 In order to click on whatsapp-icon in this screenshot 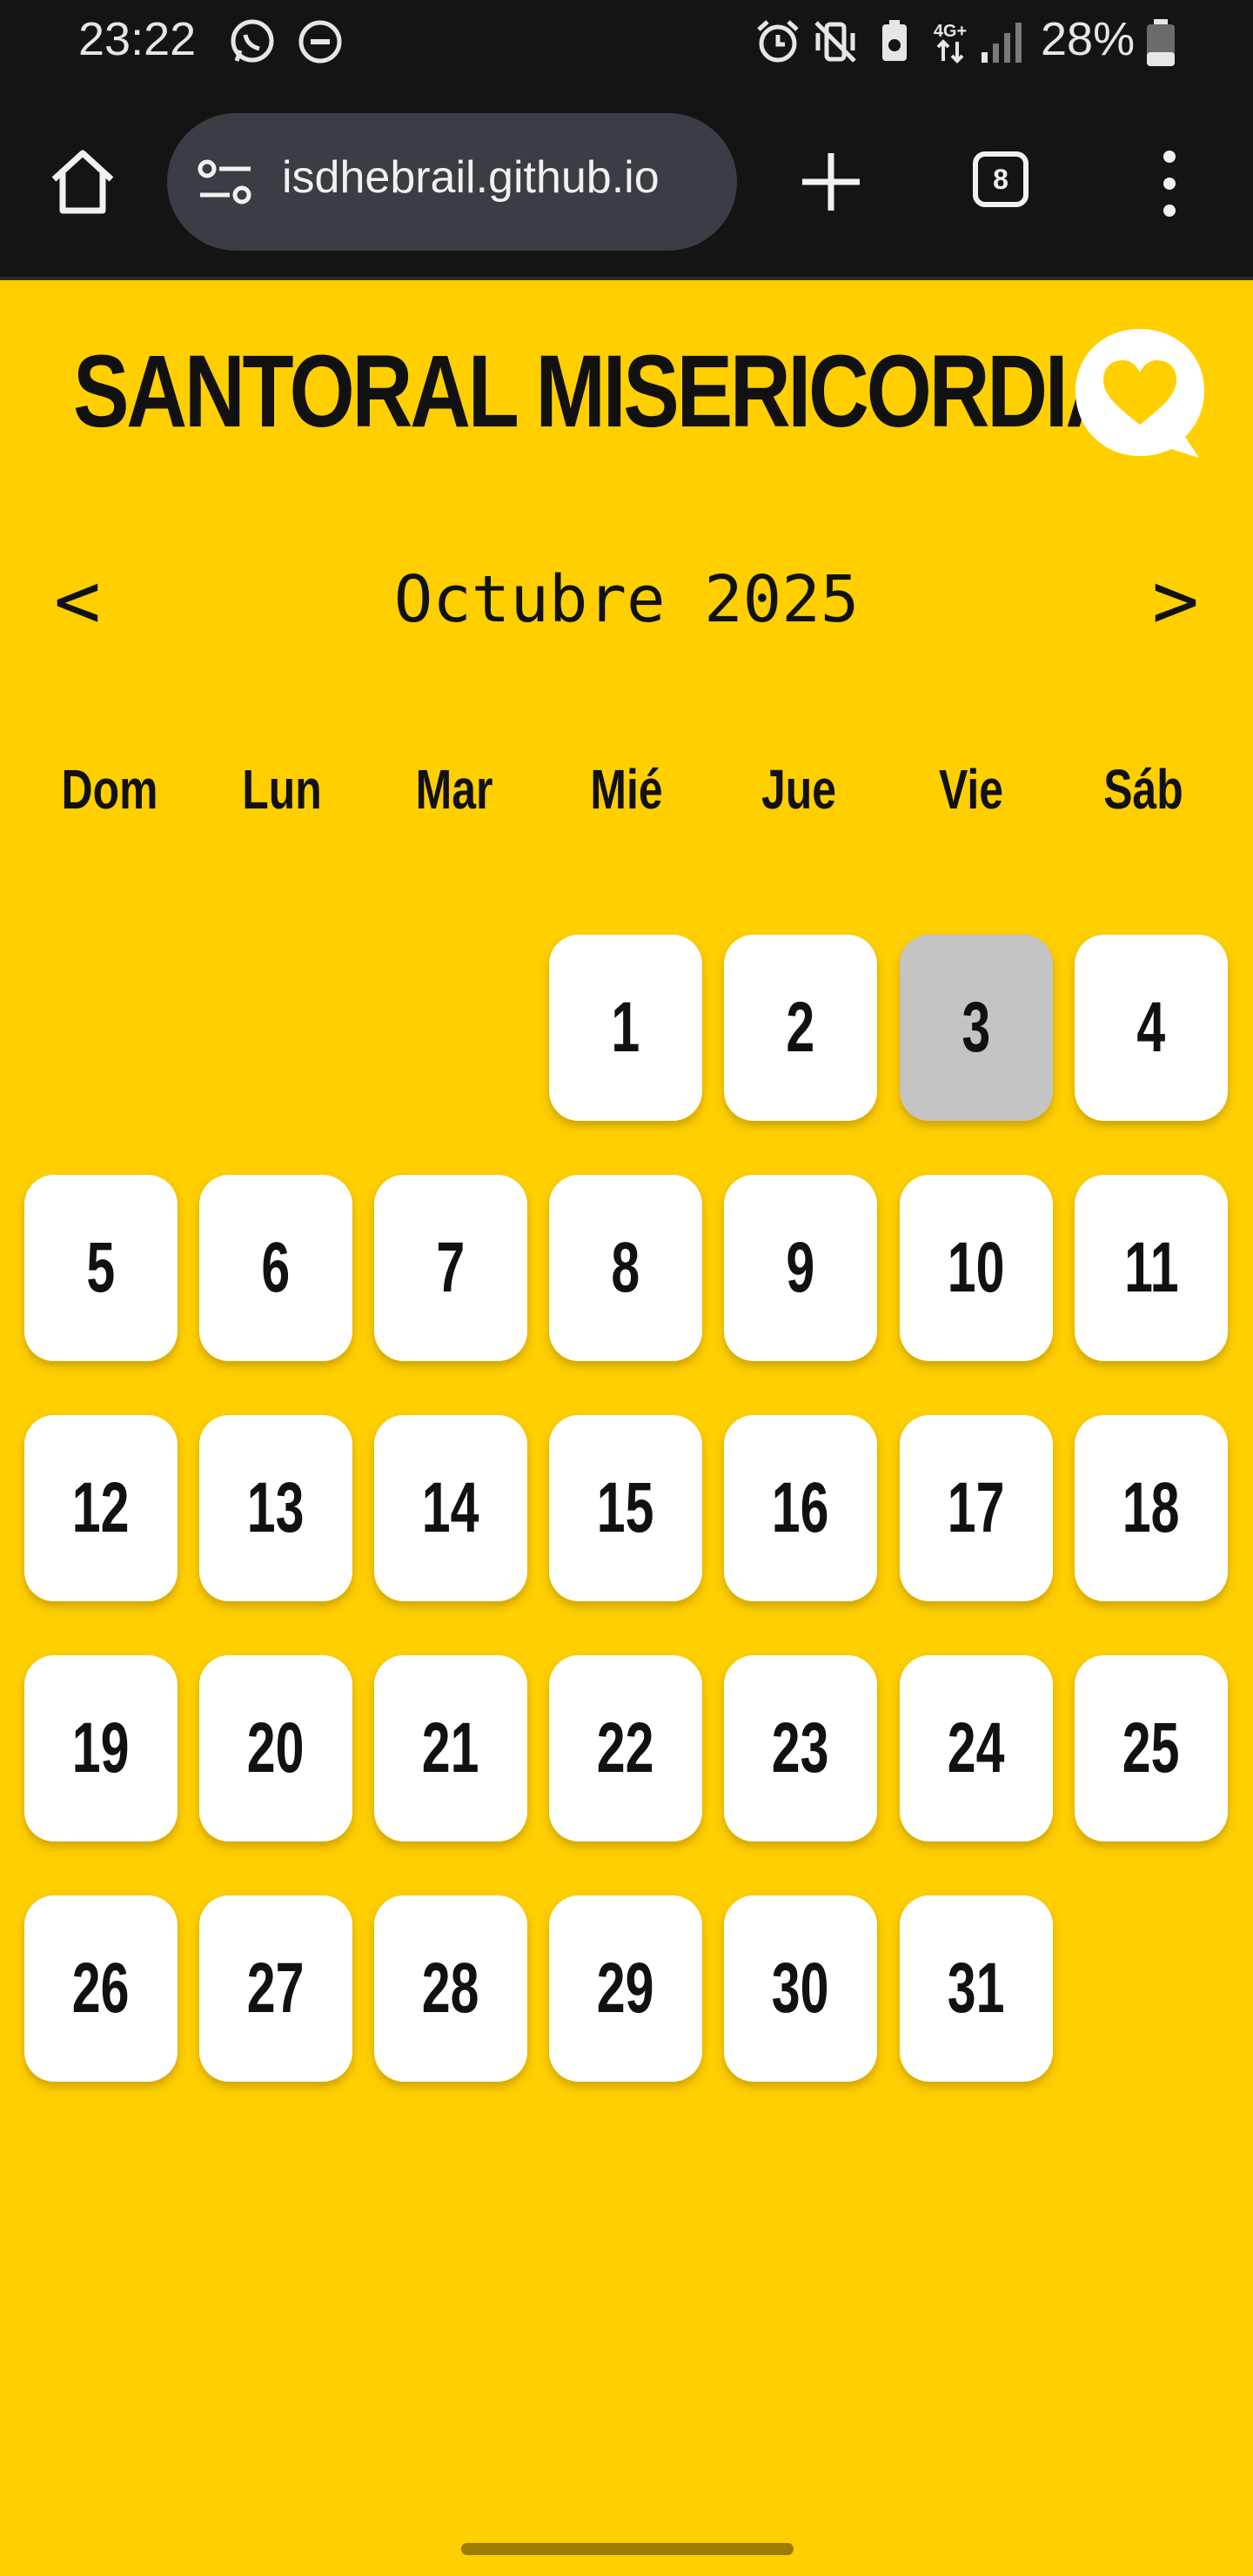, I will do `click(252, 41)`.